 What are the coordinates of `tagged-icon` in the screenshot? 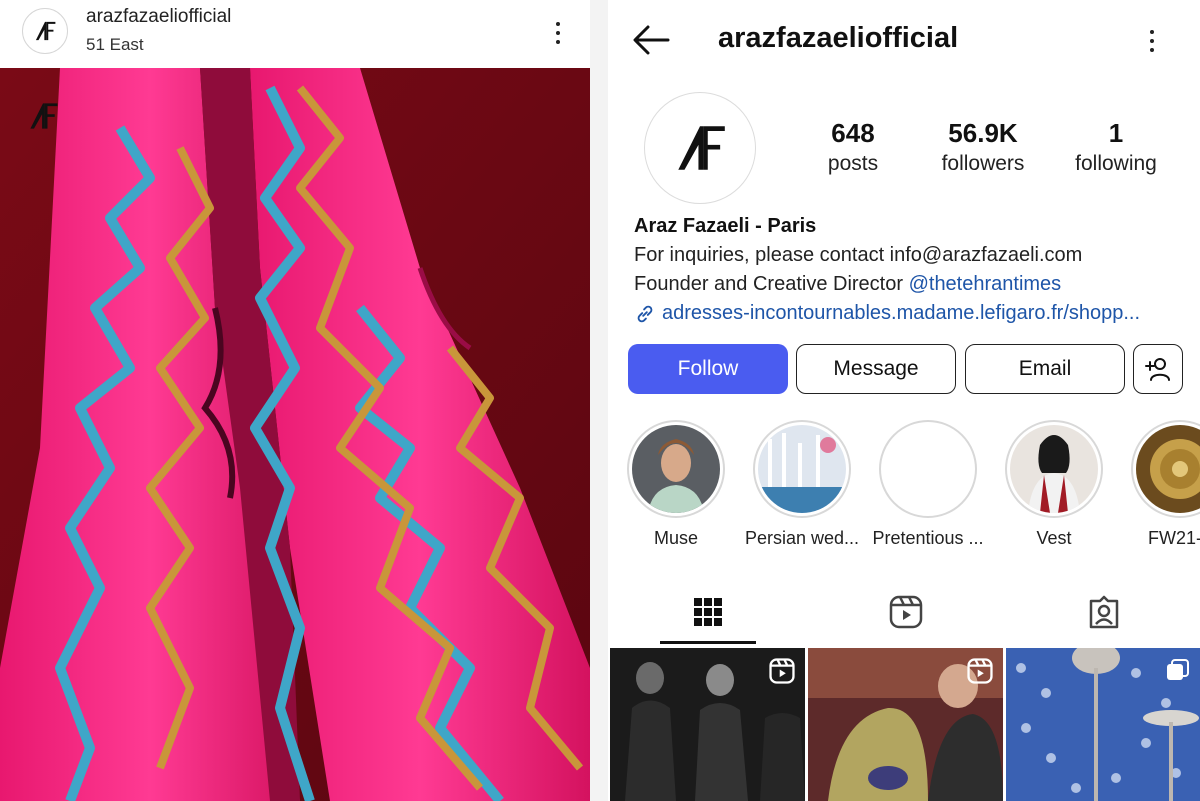 It's located at (1104, 612).